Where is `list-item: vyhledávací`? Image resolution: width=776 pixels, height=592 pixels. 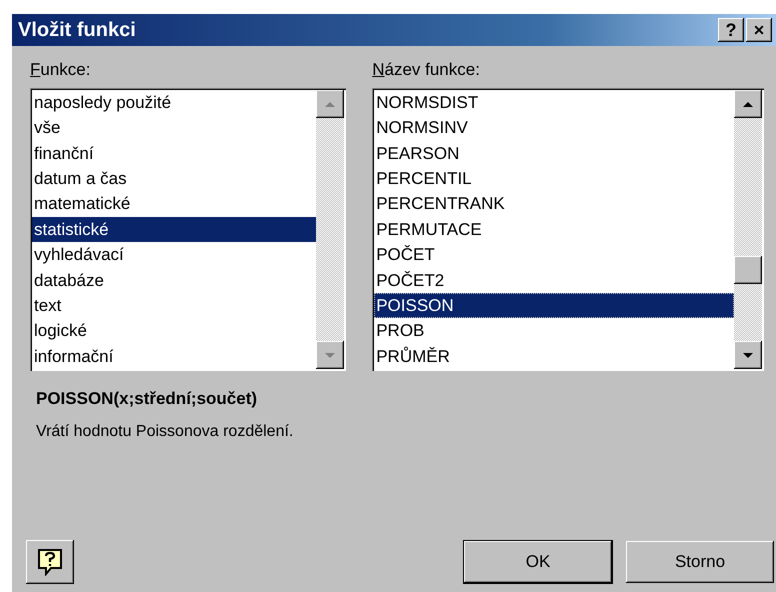 list-item: vyhledávací is located at coordinates (174, 255).